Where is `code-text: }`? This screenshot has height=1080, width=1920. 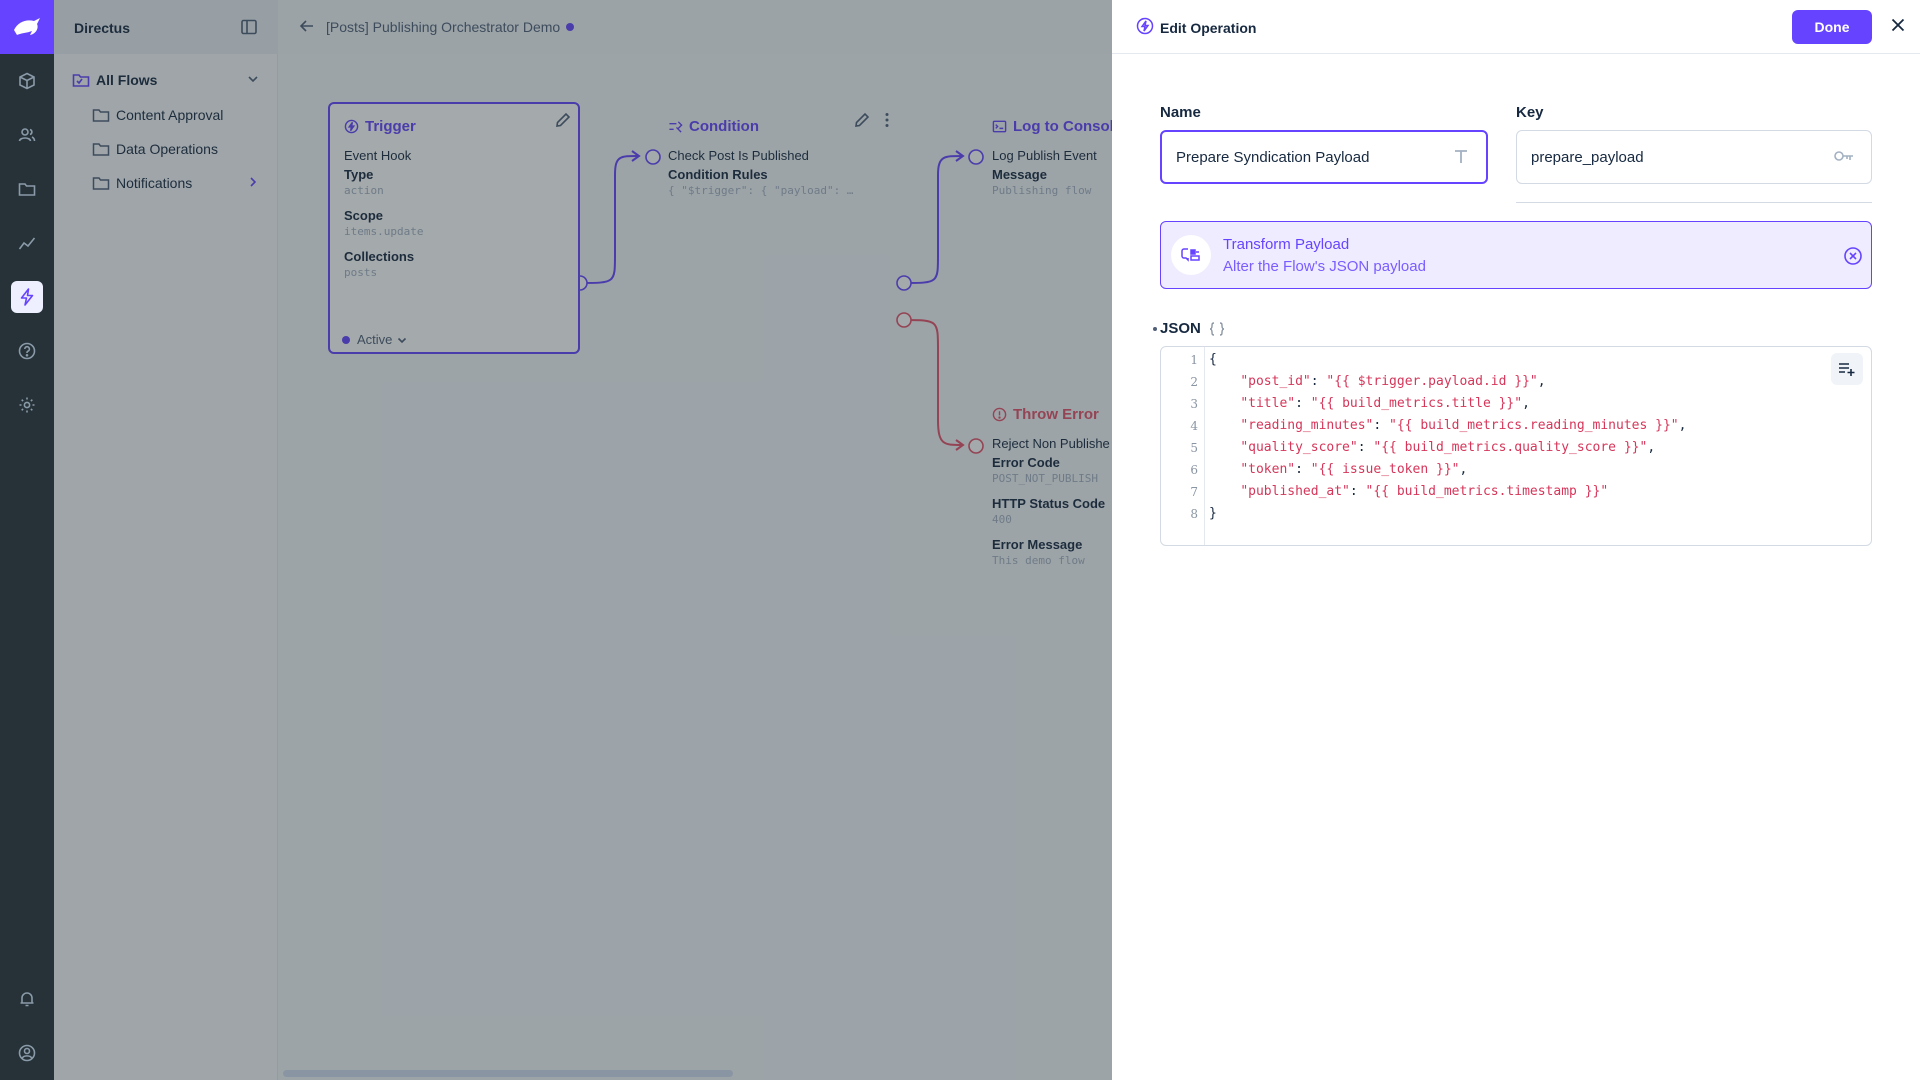
code-text: } is located at coordinates (1213, 513).